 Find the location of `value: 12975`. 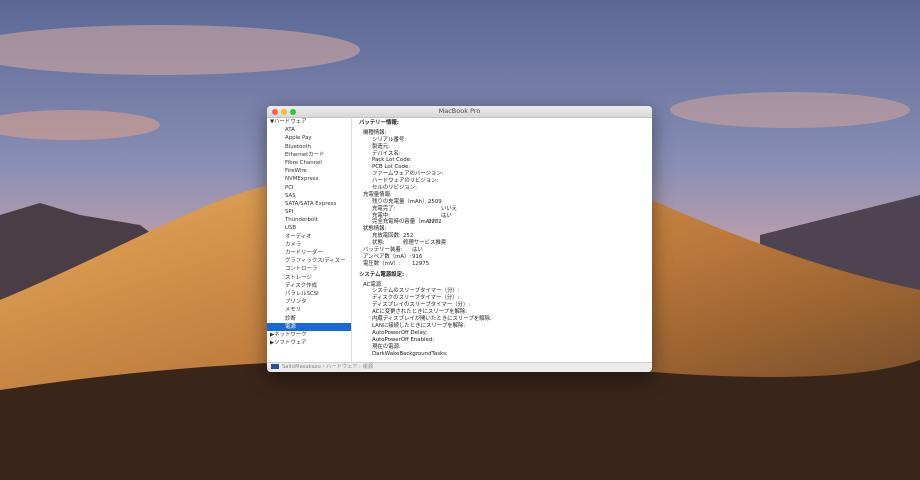

value: 12975 is located at coordinates (421, 263).